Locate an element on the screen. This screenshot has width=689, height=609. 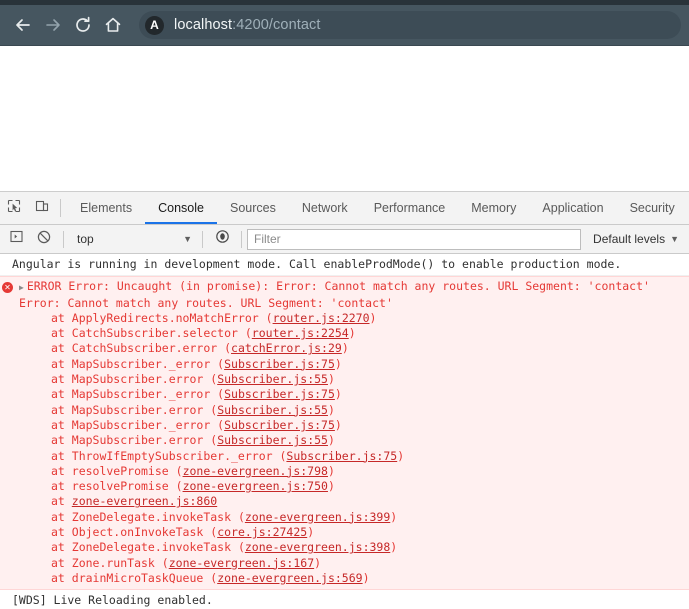
stack-frame: at Object.onInvokeTask (core.js:27425) is located at coordinates (344, 532).